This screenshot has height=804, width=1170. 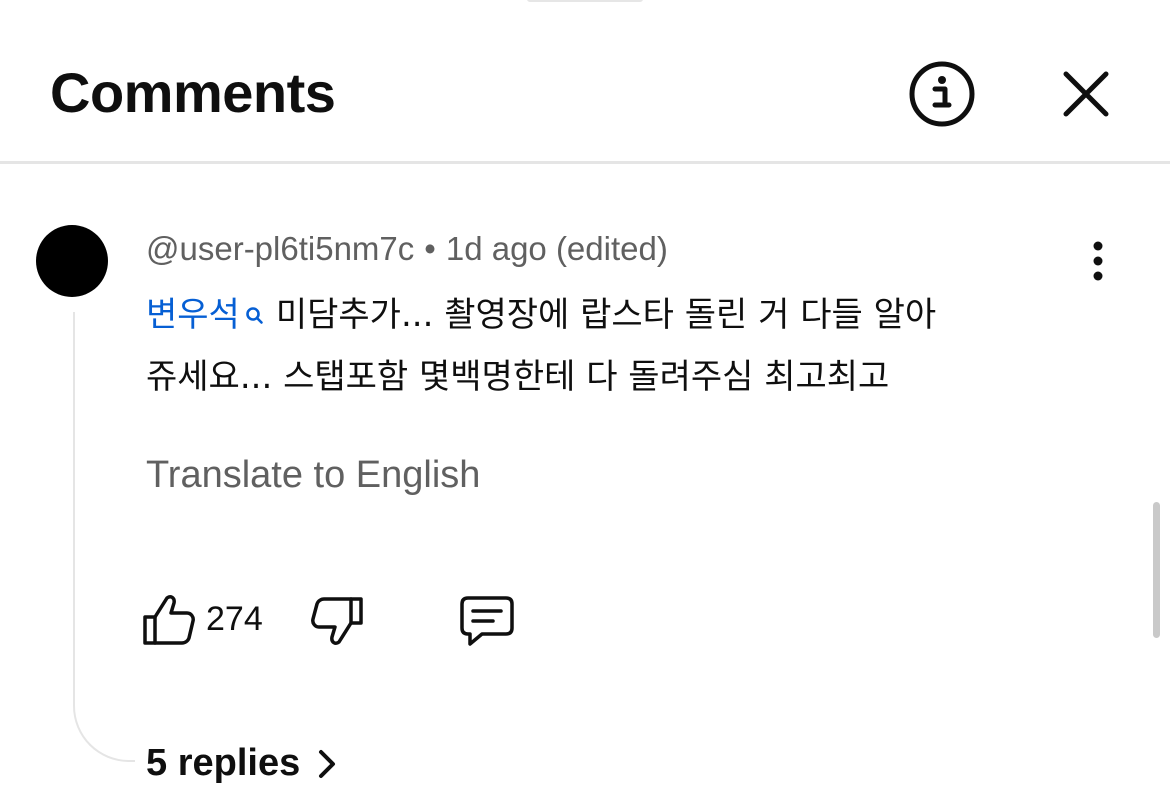 I want to click on comment-author: @user-pl6ti5nm7c, so click(x=280, y=248).